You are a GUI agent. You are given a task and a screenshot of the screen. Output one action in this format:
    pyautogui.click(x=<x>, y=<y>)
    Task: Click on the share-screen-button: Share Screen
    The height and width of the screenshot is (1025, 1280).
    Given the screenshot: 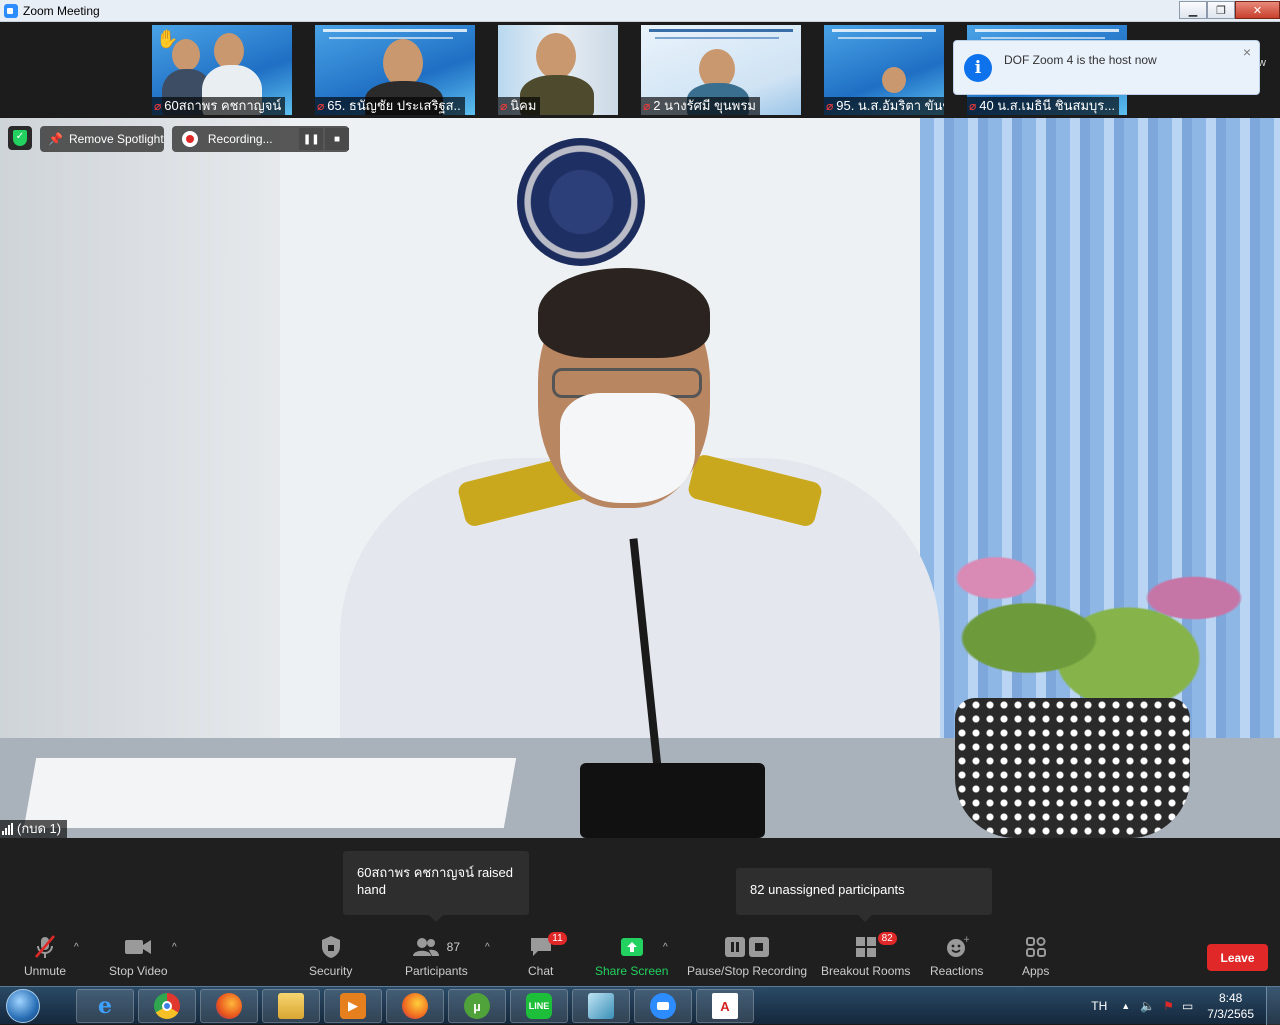 What is the action you would take?
    pyautogui.click(x=631, y=956)
    